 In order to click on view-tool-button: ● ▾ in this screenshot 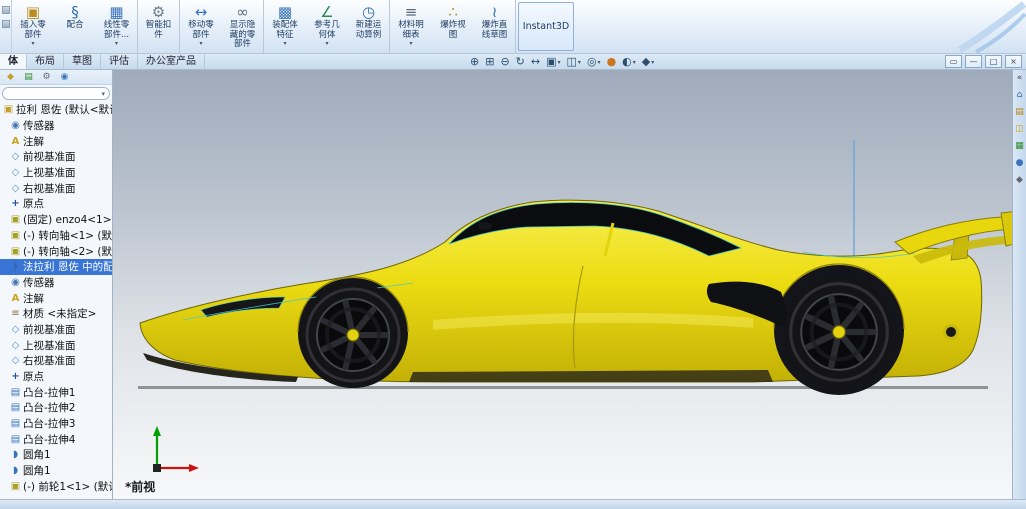, I will do `click(612, 62)`.